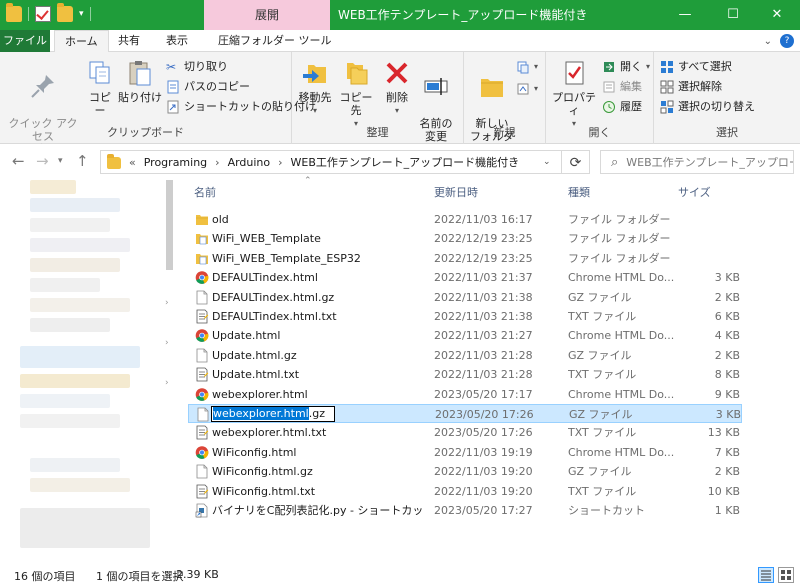 The image size is (800, 586). I want to click on up-arrow-icon: ↑, so click(82, 161).